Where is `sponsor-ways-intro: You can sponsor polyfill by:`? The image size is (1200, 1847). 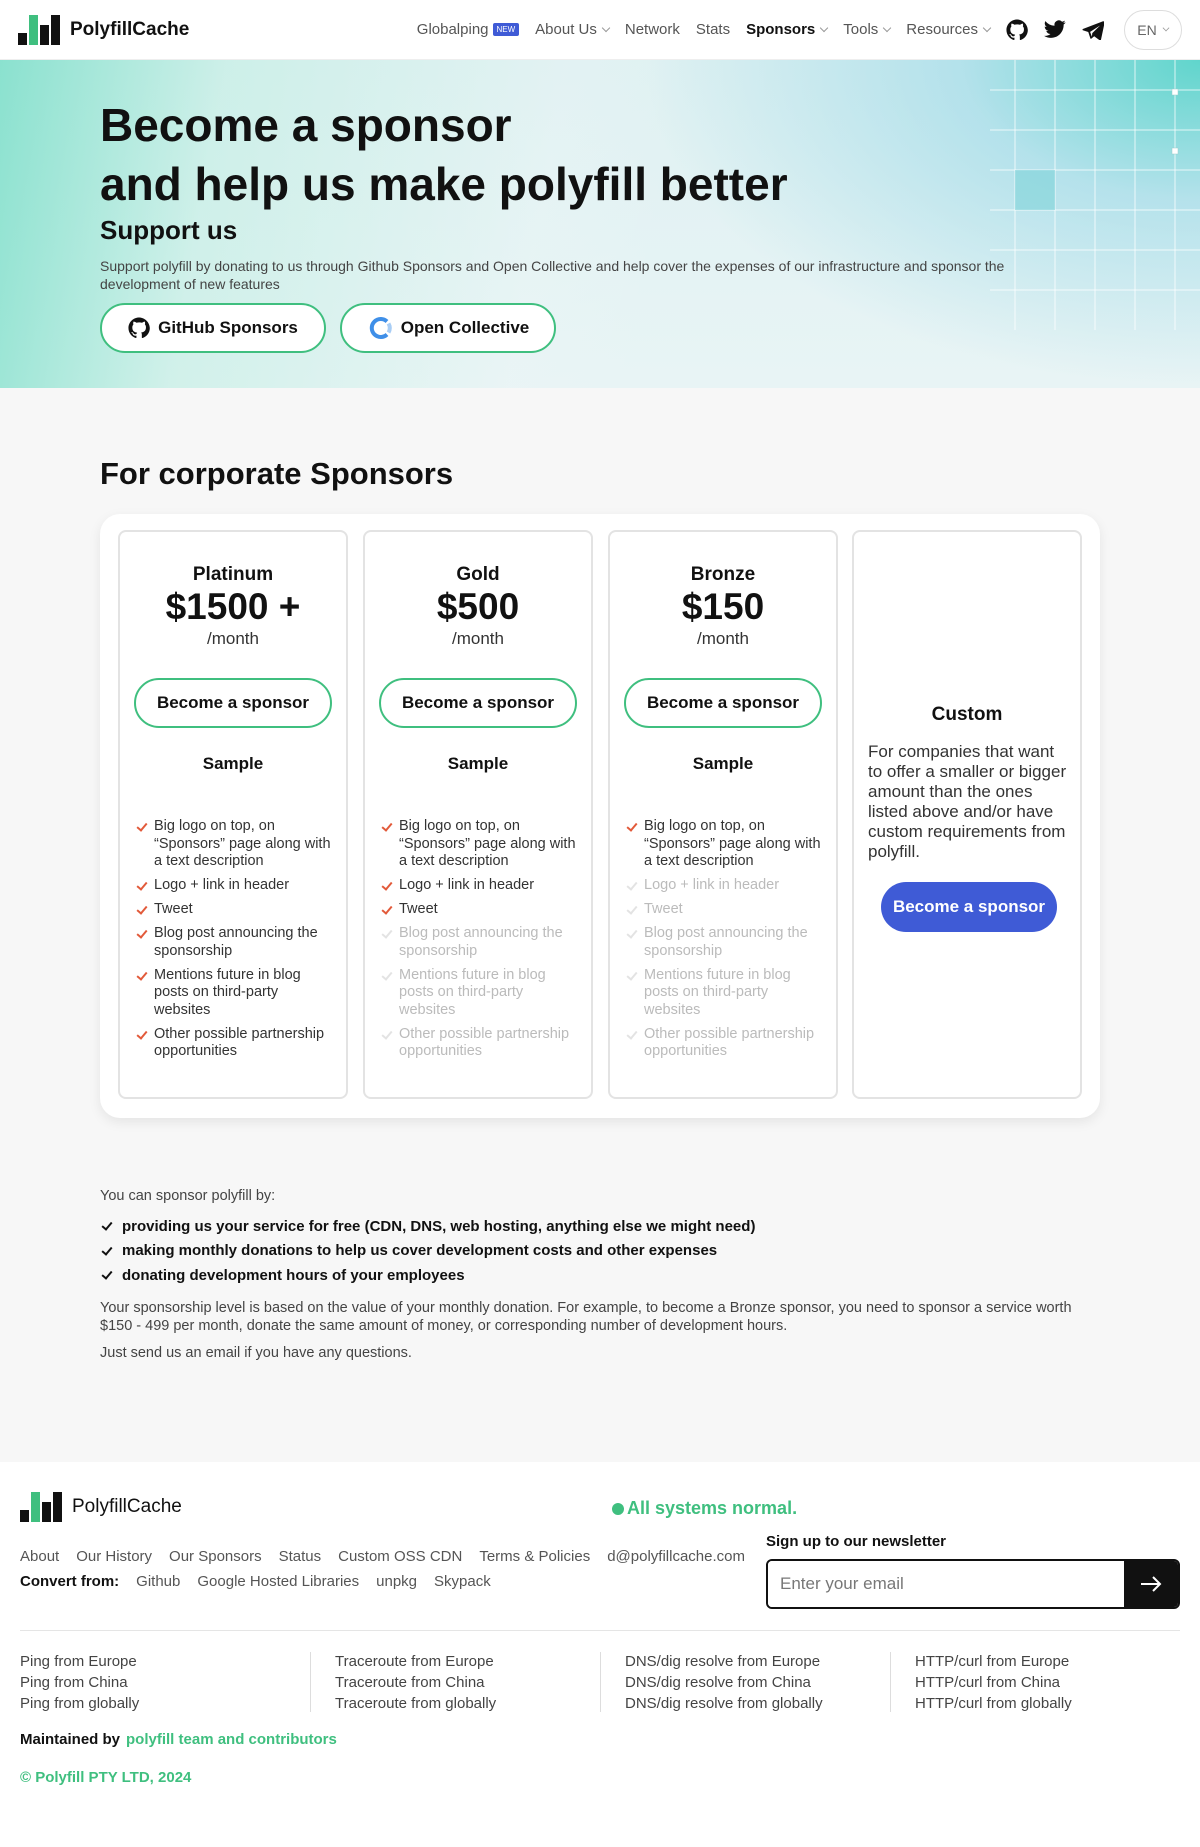 sponsor-ways-intro: You can sponsor polyfill by: is located at coordinates (188, 1196).